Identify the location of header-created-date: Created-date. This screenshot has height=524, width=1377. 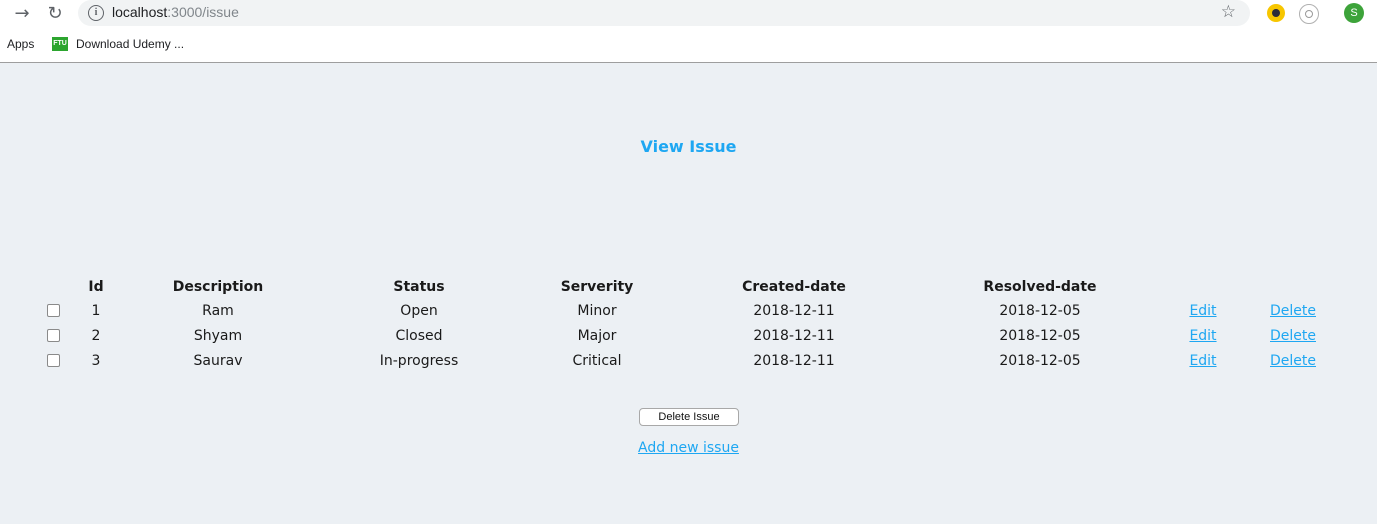
(794, 287).